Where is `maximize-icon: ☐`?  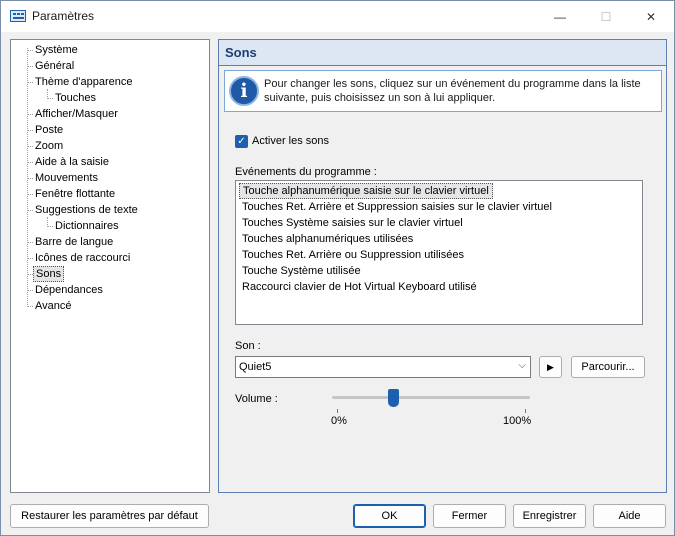 maximize-icon: ☐ is located at coordinates (606, 16).